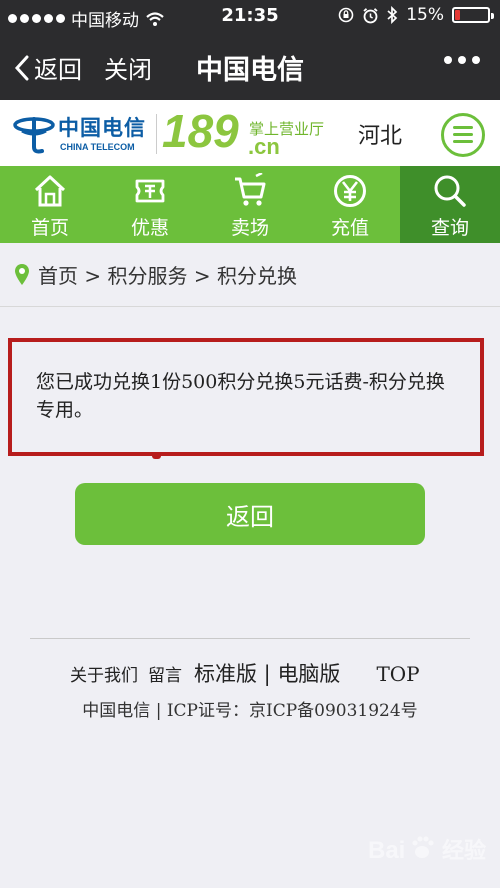 The image size is (500, 888). I want to click on telecom-logo-icon, so click(34, 135).